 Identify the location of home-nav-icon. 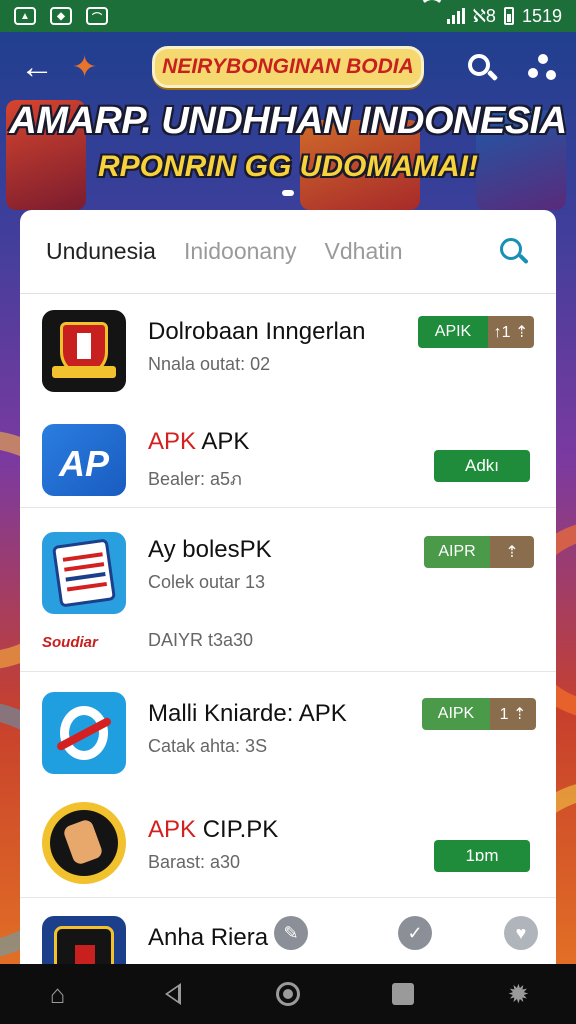
(288, 994).